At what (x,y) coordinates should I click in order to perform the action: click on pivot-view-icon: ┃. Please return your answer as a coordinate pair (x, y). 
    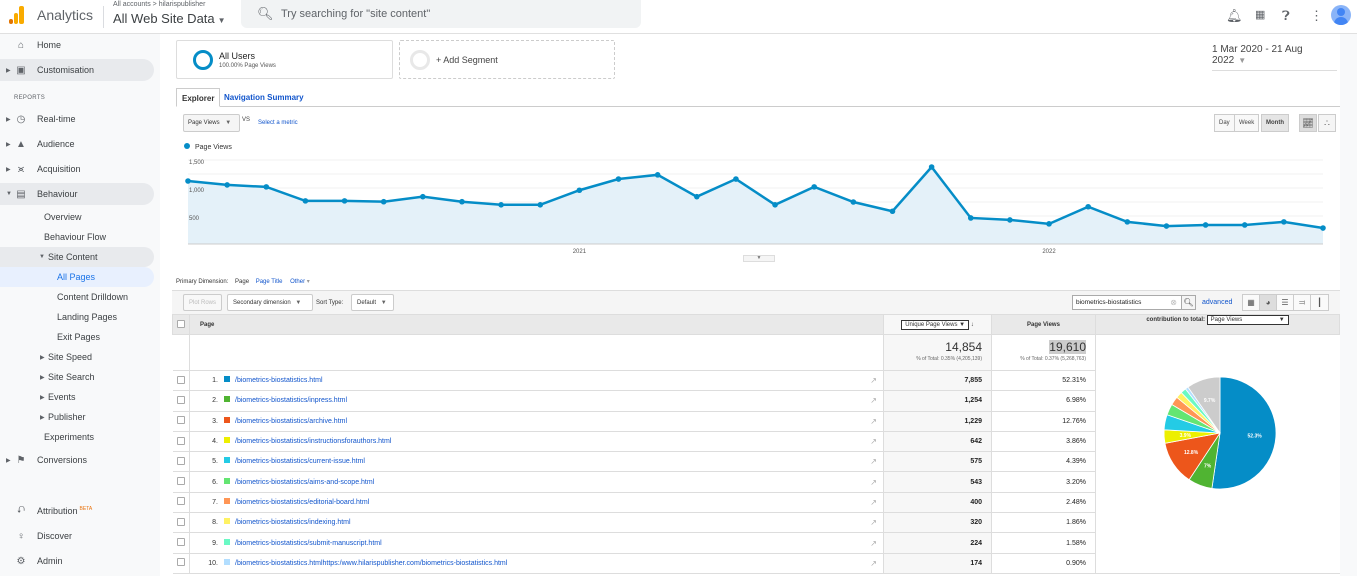
    Looking at the image, I should click on (1319, 302).